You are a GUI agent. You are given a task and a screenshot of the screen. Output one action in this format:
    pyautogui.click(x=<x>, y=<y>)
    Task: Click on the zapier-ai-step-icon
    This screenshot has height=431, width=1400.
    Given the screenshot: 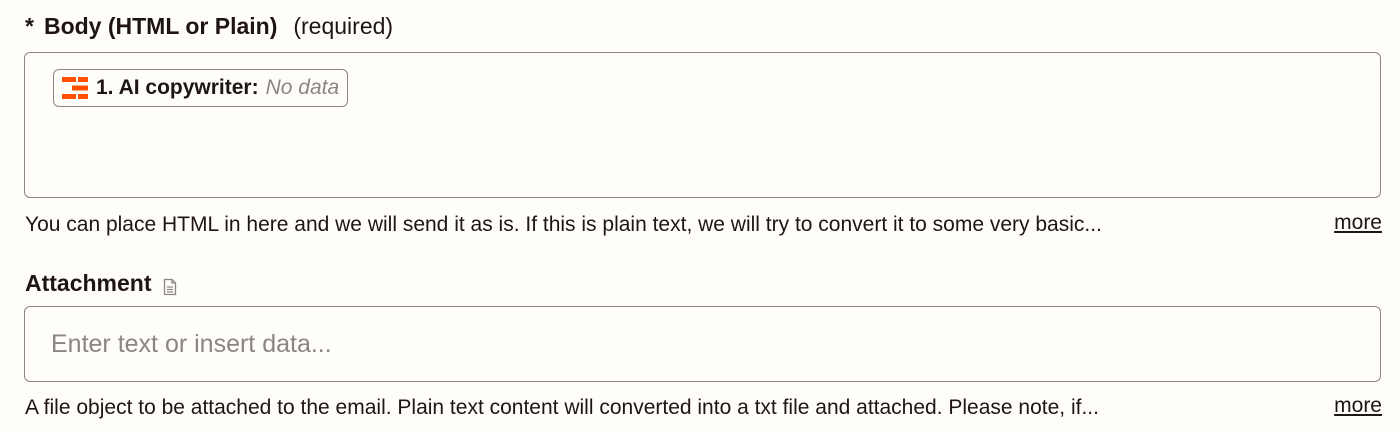 What is the action you would take?
    pyautogui.click(x=76, y=88)
    